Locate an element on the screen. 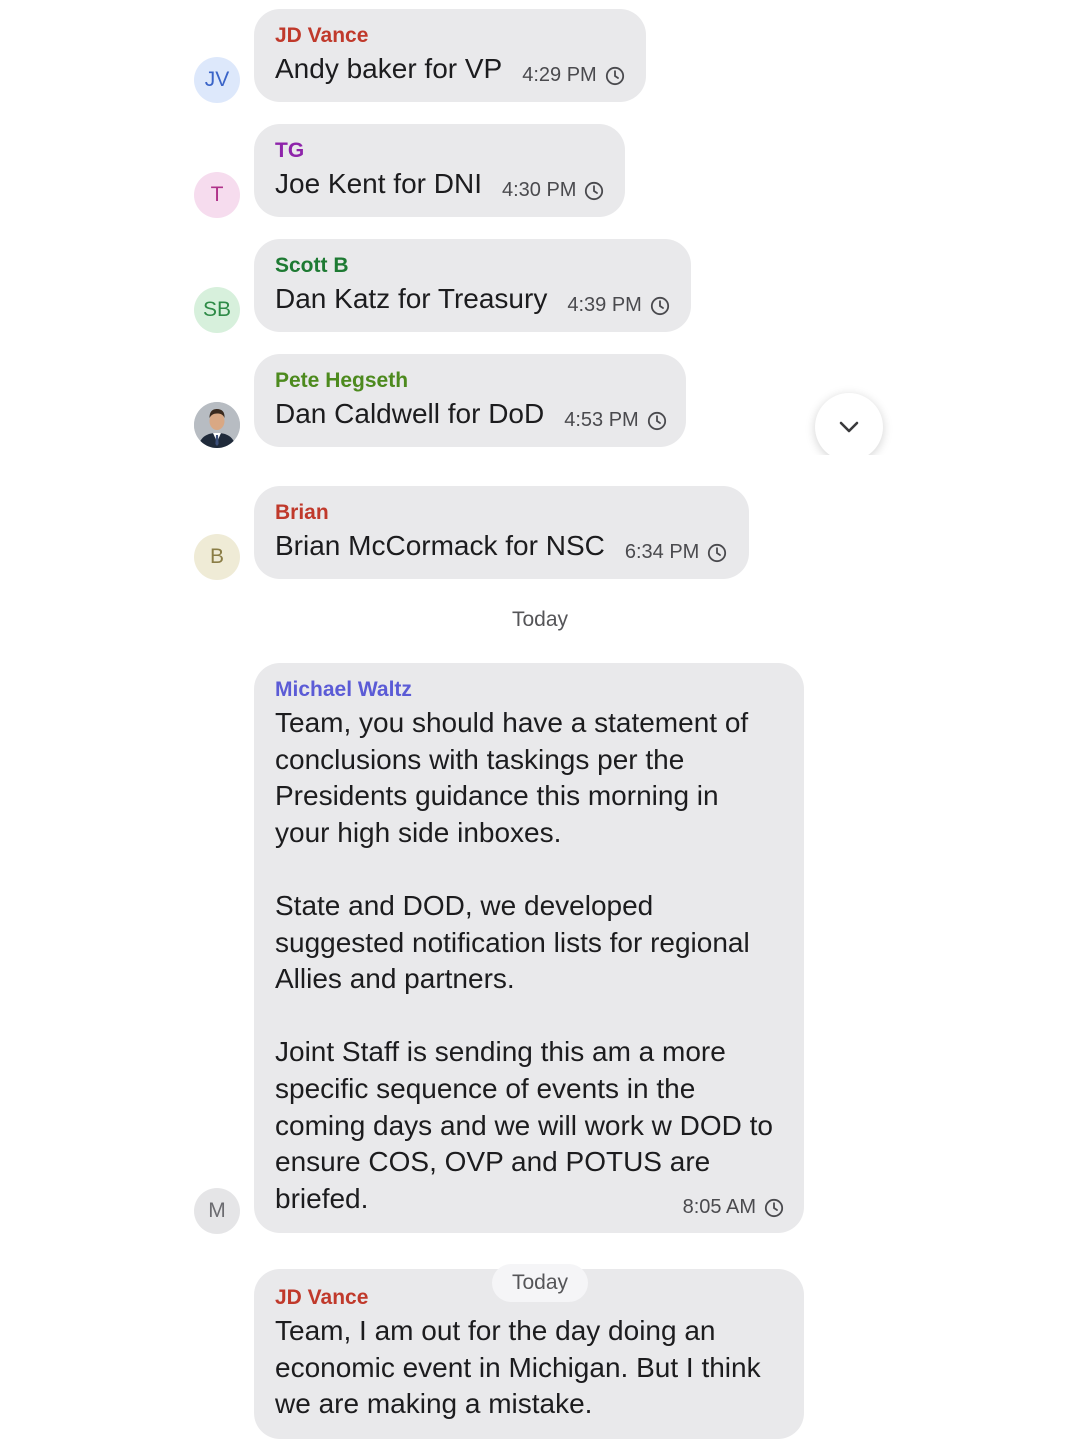 The width and height of the screenshot is (1080, 1439). message-meta: 8:05 AM is located at coordinates (733, 1207).